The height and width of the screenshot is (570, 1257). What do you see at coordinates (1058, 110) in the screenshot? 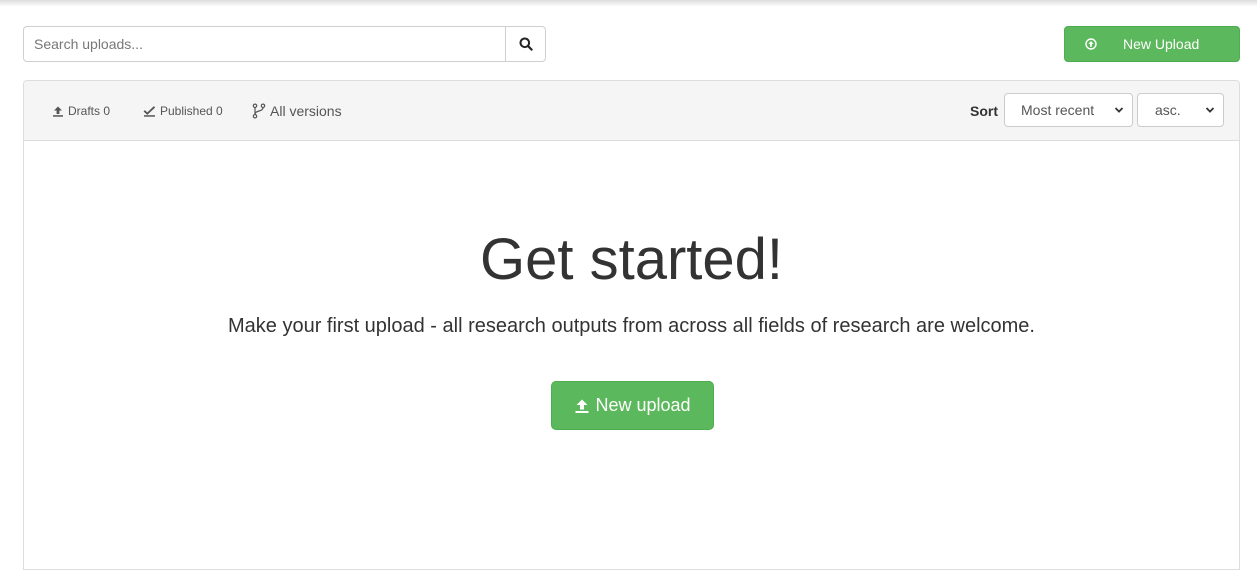
I see `sort-field-value: Most recent` at bounding box center [1058, 110].